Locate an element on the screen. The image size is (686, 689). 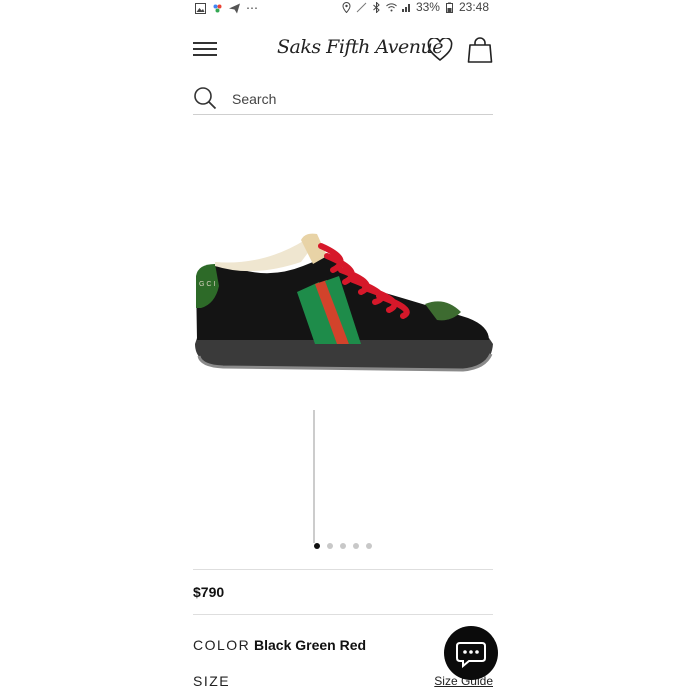
top-header: Saks Fifth Avenue is located at coordinates (343, 50).